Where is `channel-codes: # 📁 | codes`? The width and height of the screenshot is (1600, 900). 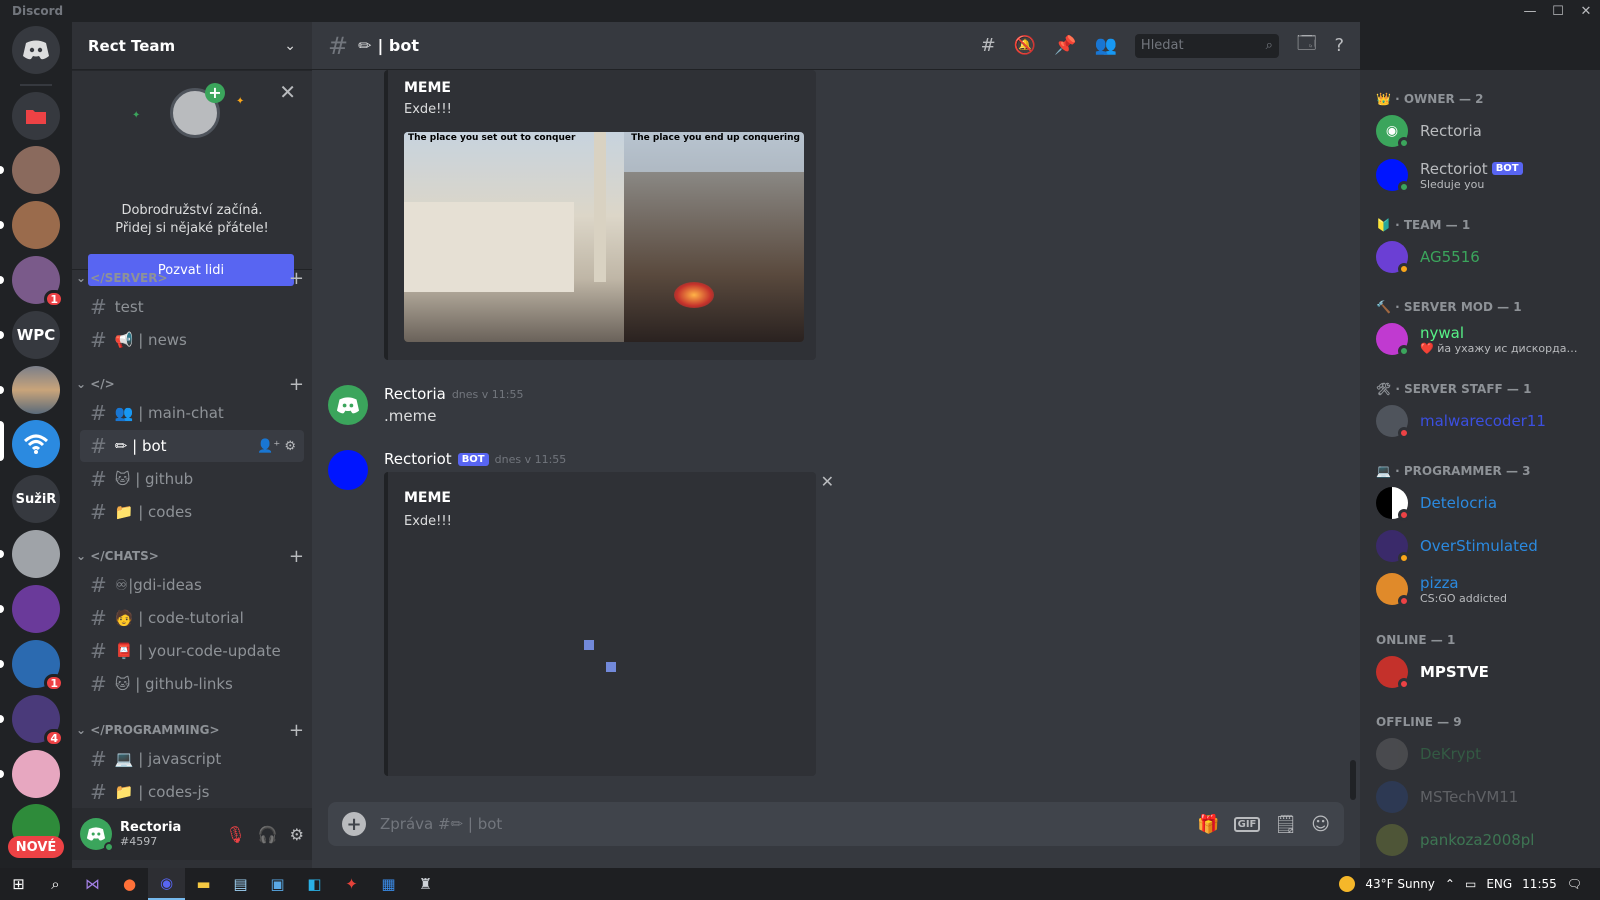
channel-codes: # 📁 | codes is located at coordinates (192, 512).